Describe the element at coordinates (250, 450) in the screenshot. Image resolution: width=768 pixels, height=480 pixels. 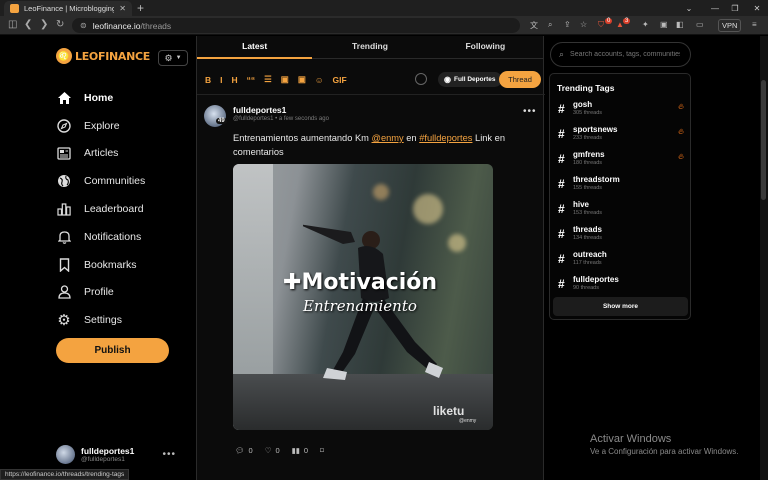
I see `comment-count: 0` at that location.